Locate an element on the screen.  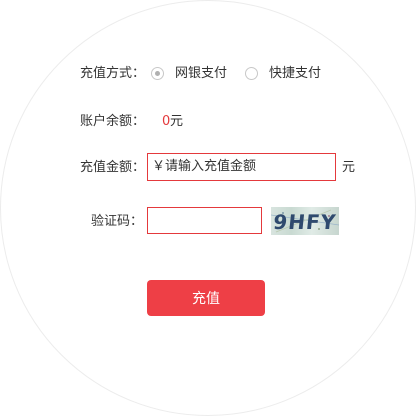
radio-quickpay-label: 快捷支付 is located at coordinates (295, 74).